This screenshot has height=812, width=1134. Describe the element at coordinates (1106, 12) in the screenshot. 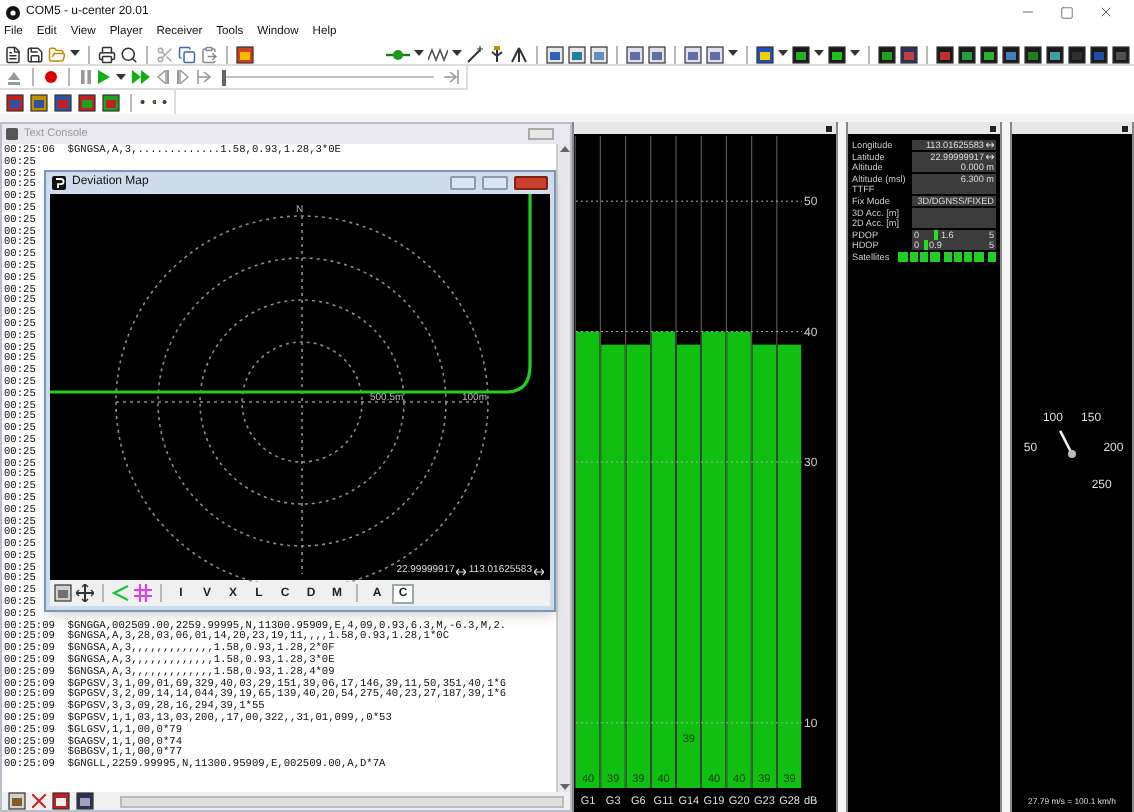

I see `close-icon` at that location.